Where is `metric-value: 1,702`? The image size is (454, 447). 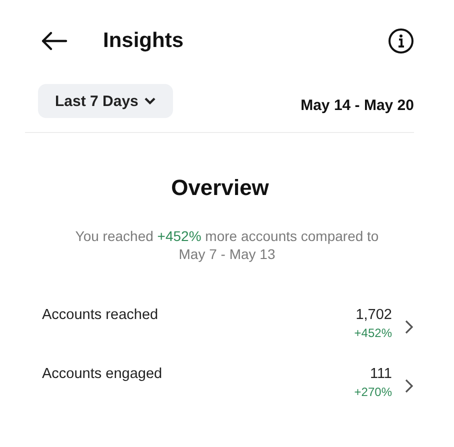
metric-value: 1,702 is located at coordinates (374, 315).